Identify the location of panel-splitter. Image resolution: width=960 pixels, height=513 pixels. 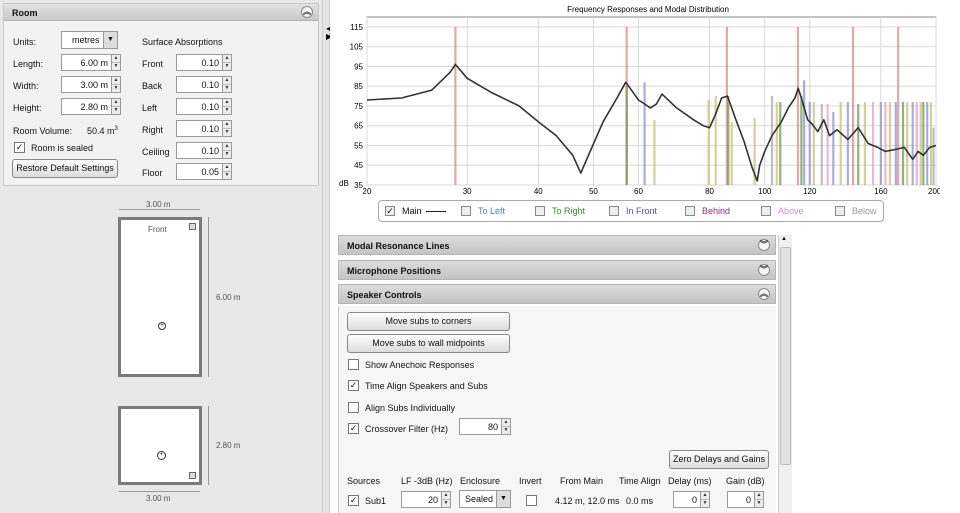
(326, 256).